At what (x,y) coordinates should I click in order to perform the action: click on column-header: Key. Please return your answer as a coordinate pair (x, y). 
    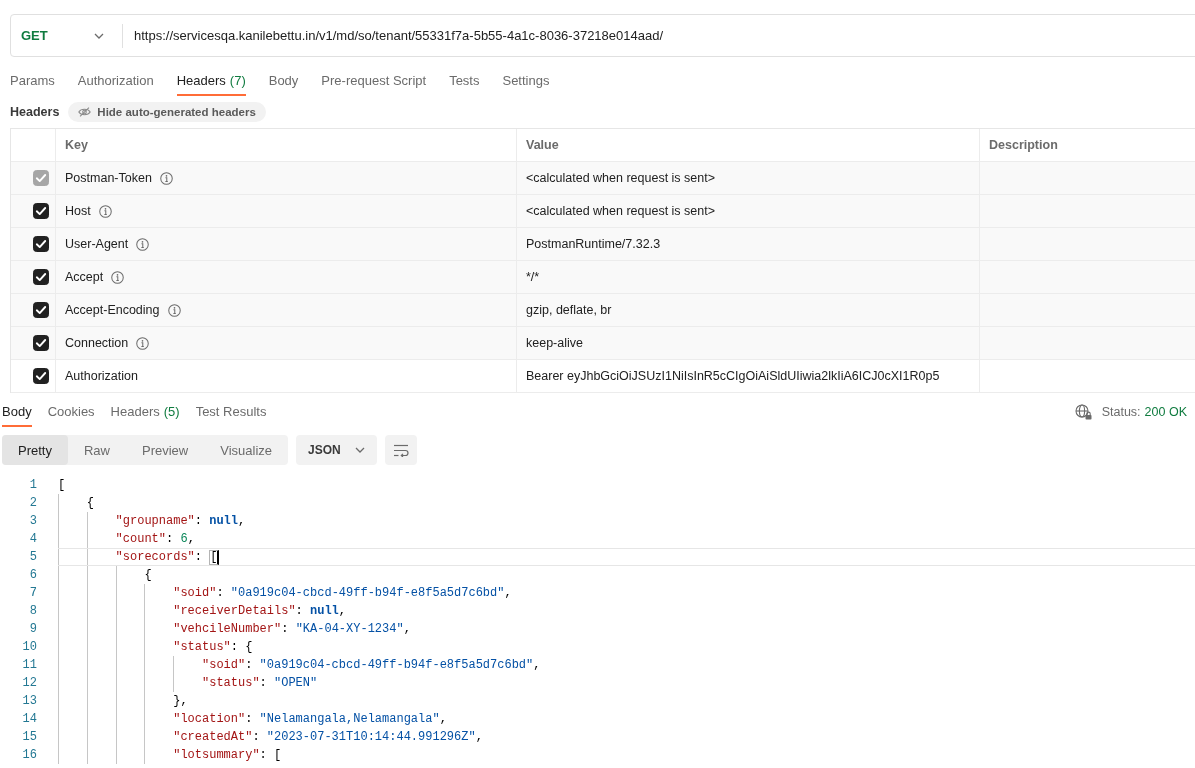
    Looking at the image, I should click on (76, 145).